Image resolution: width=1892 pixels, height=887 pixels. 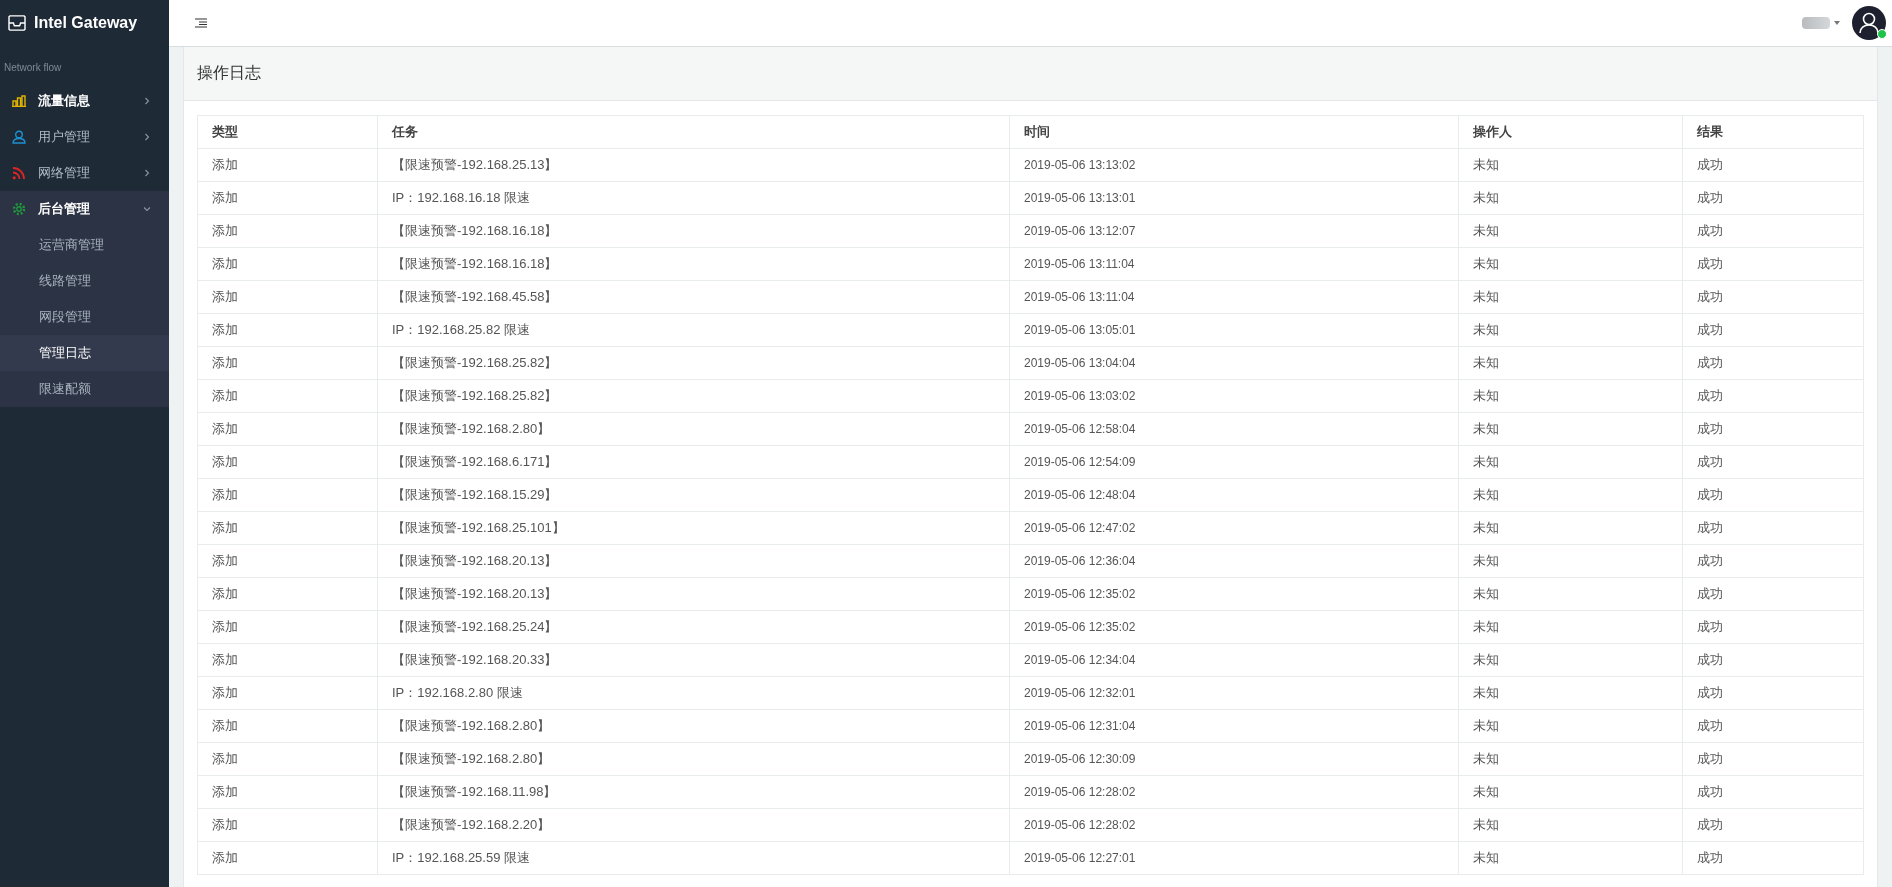 What do you see at coordinates (1570, 132) in the screenshot?
I see `column-header: 操作人` at bounding box center [1570, 132].